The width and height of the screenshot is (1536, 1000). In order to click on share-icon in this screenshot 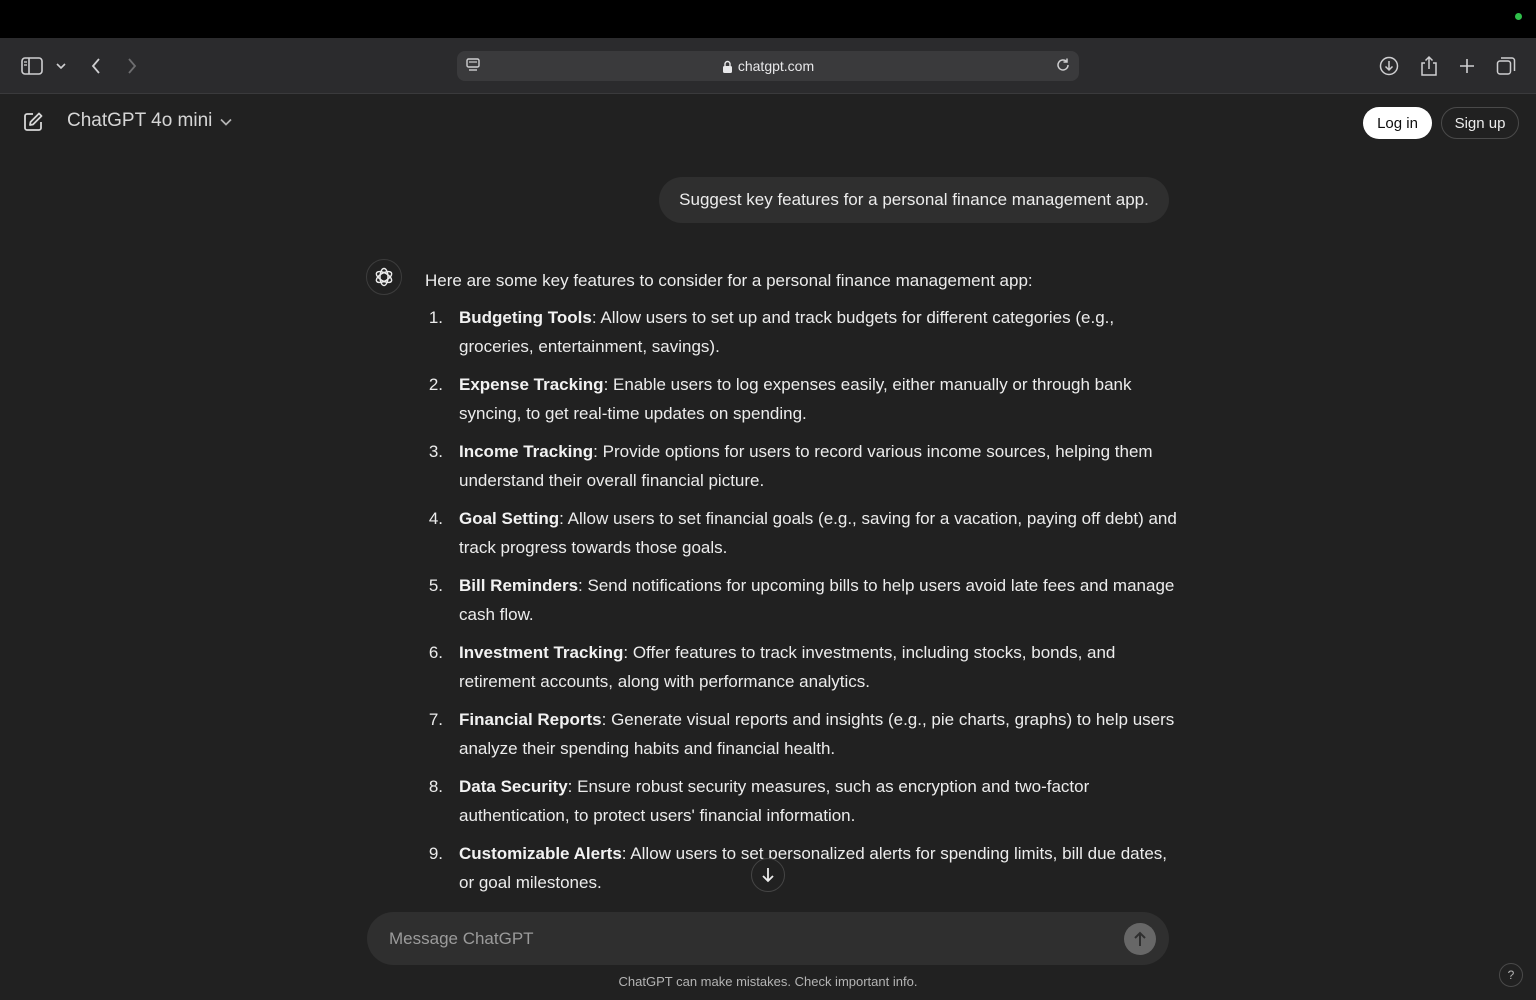, I will do `click(1429, 66)`.